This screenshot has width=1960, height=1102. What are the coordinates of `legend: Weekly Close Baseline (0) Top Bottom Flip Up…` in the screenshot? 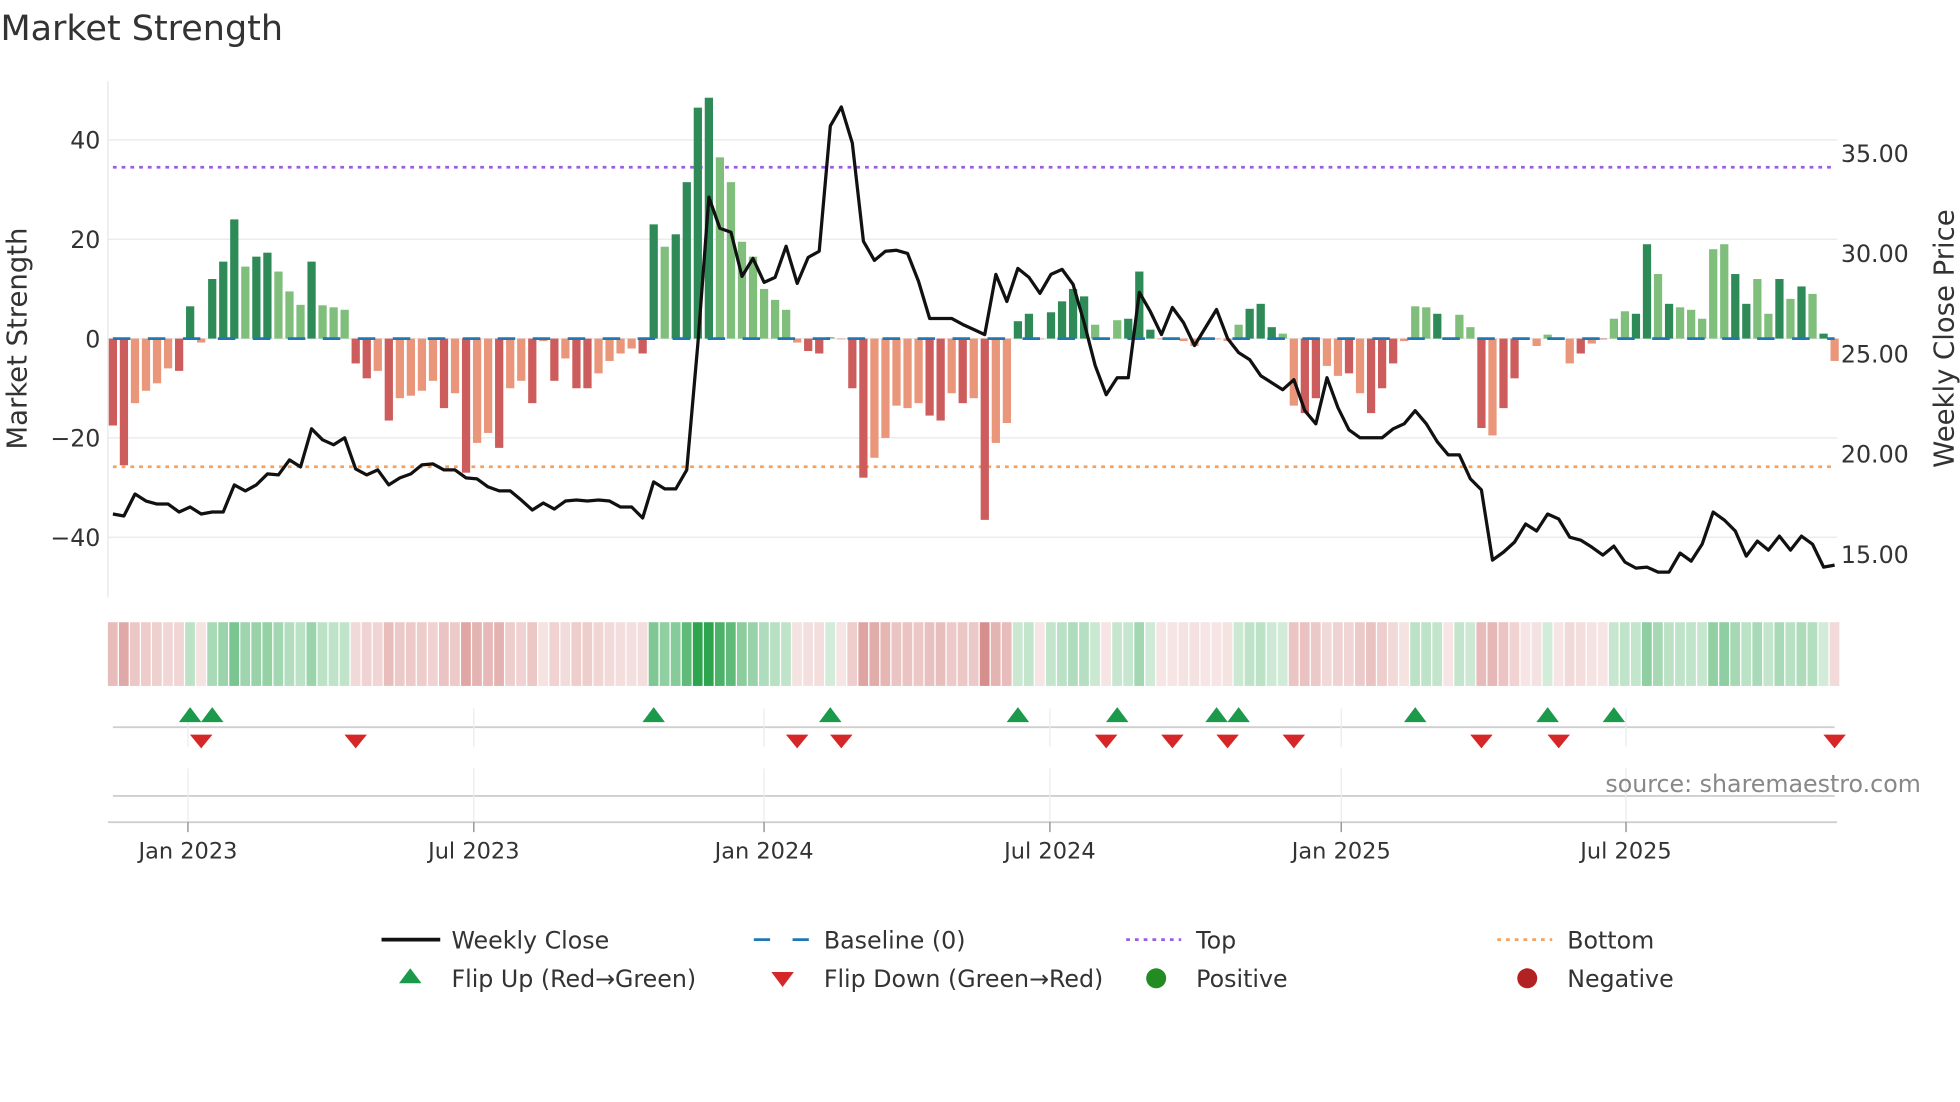 It's located at (1027, 959).